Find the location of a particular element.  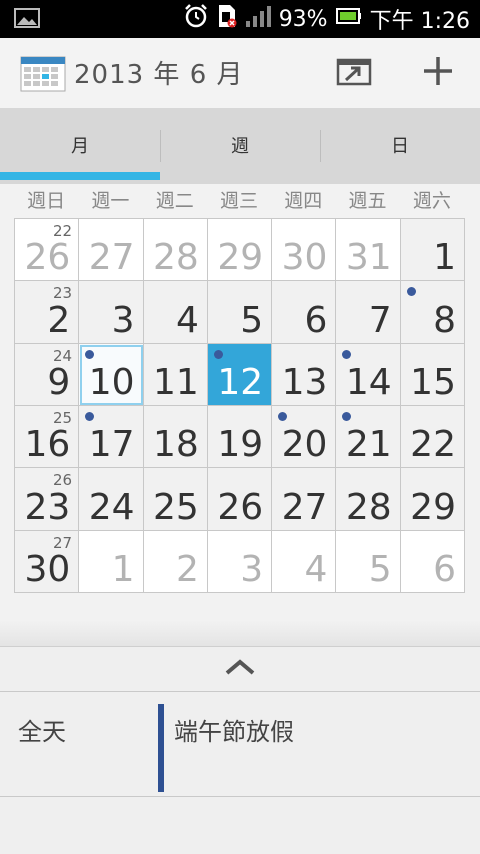

collapse-panel-button is located at coordinates (240, 669).